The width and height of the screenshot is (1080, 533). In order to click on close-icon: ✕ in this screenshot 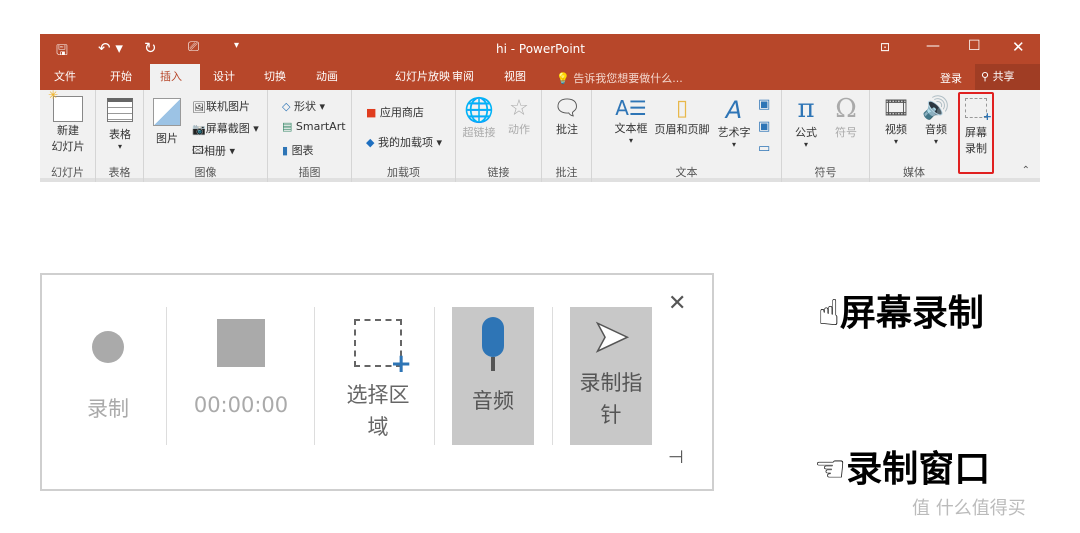, I will do `click(1018, 47)`.